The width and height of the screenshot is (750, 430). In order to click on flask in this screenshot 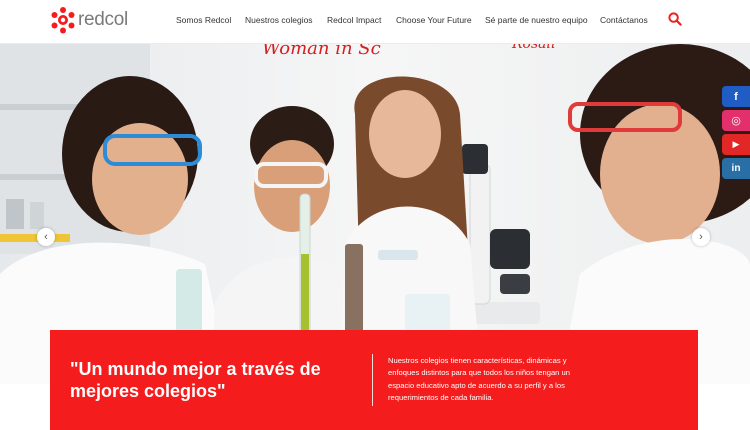, I will do `click(354, 291)`.